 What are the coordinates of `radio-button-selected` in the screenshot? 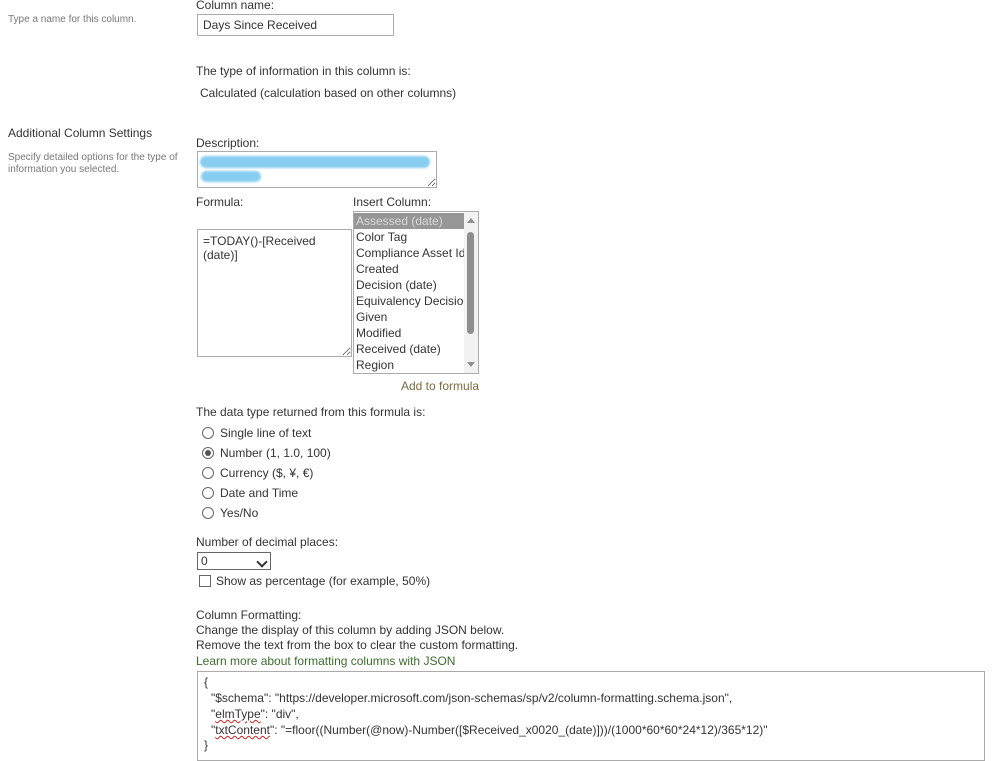 It's located at (208, 453).